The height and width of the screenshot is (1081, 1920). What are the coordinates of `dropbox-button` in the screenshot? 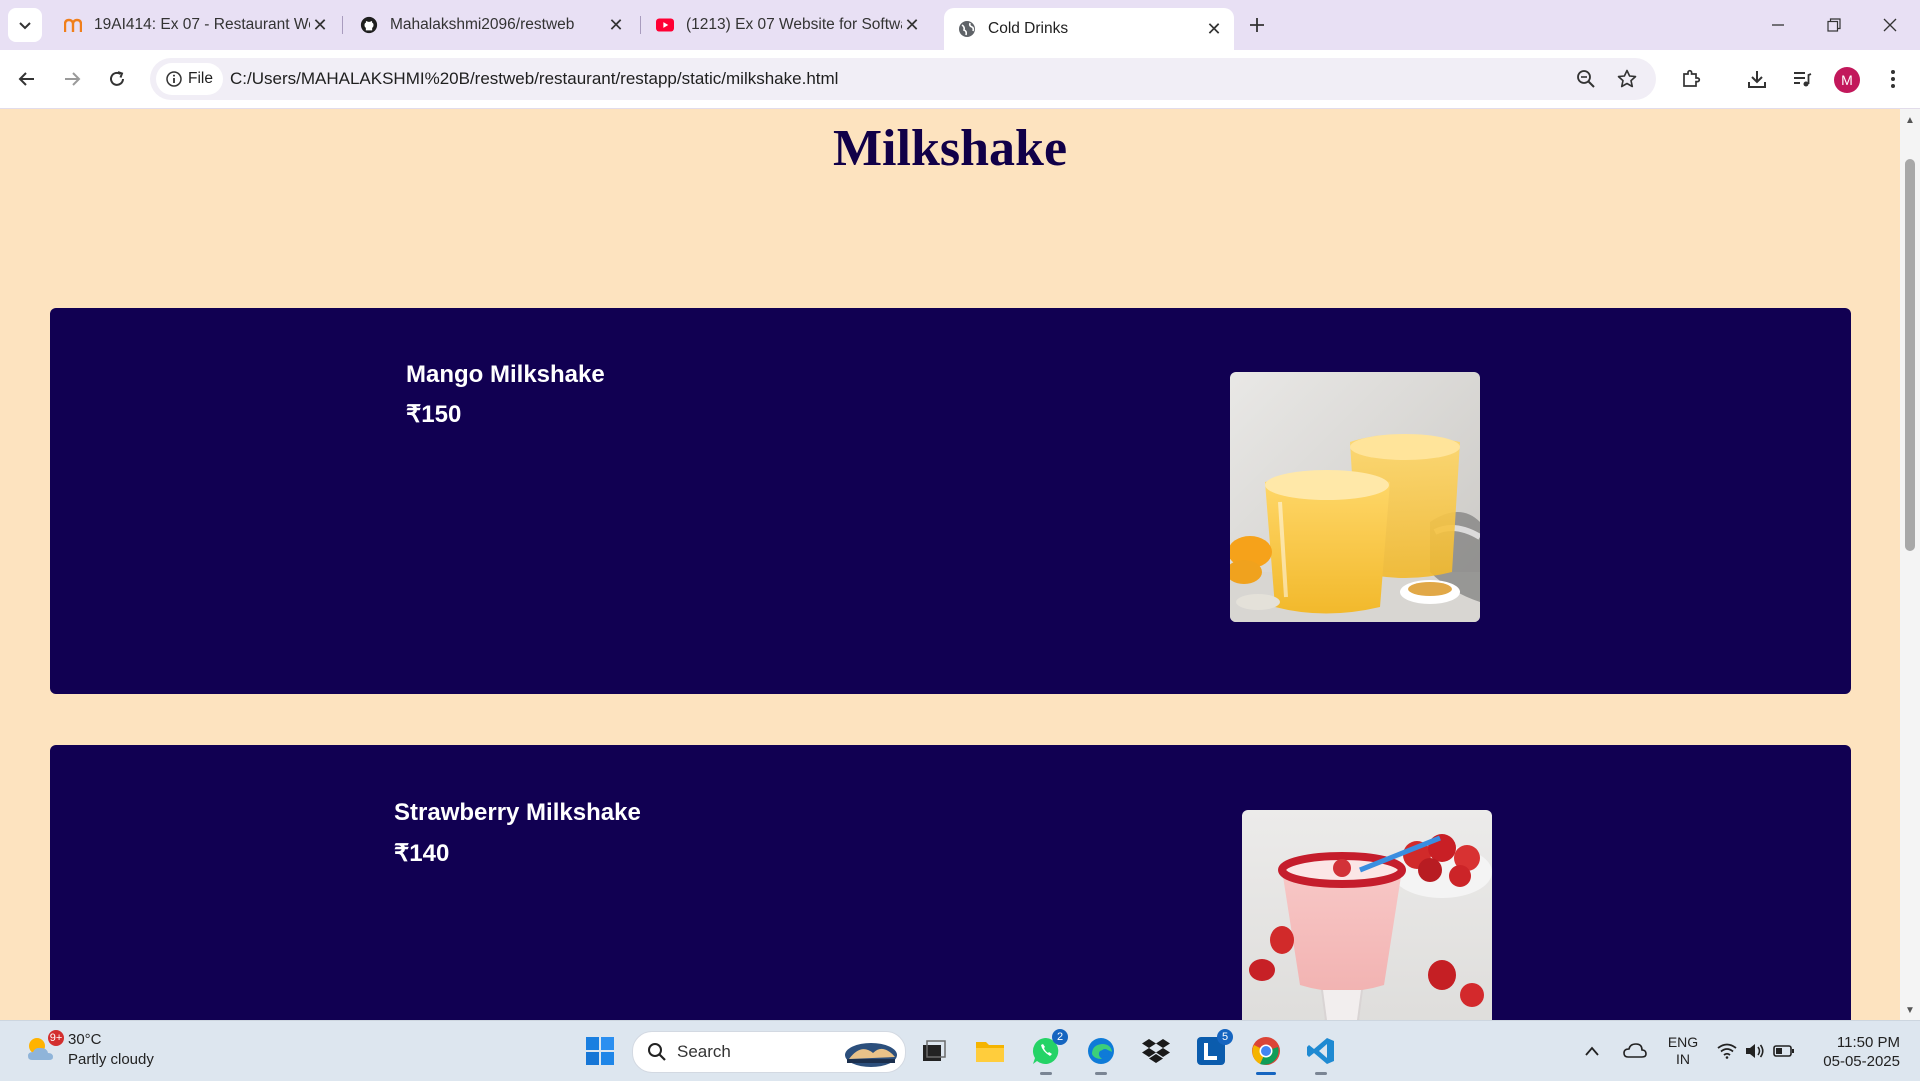 It's located at (1156, 1051).